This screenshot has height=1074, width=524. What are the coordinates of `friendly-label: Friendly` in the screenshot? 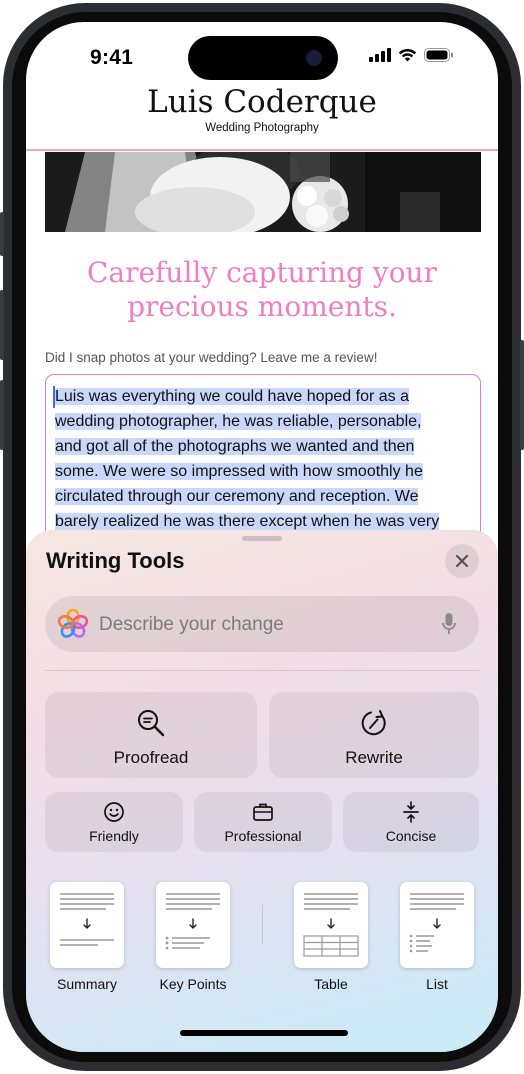 It's located at (114, 836).